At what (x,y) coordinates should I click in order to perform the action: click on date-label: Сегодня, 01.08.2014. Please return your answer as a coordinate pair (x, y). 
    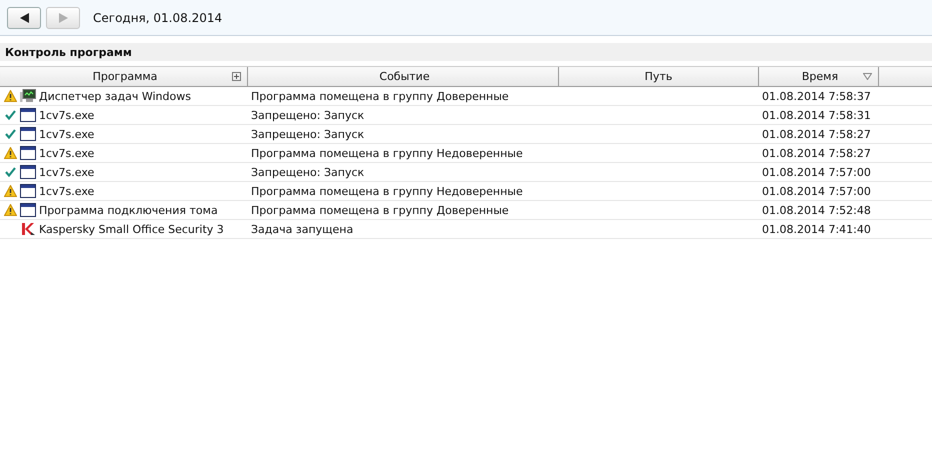
    Looking at the image, I should click on (157, 17).